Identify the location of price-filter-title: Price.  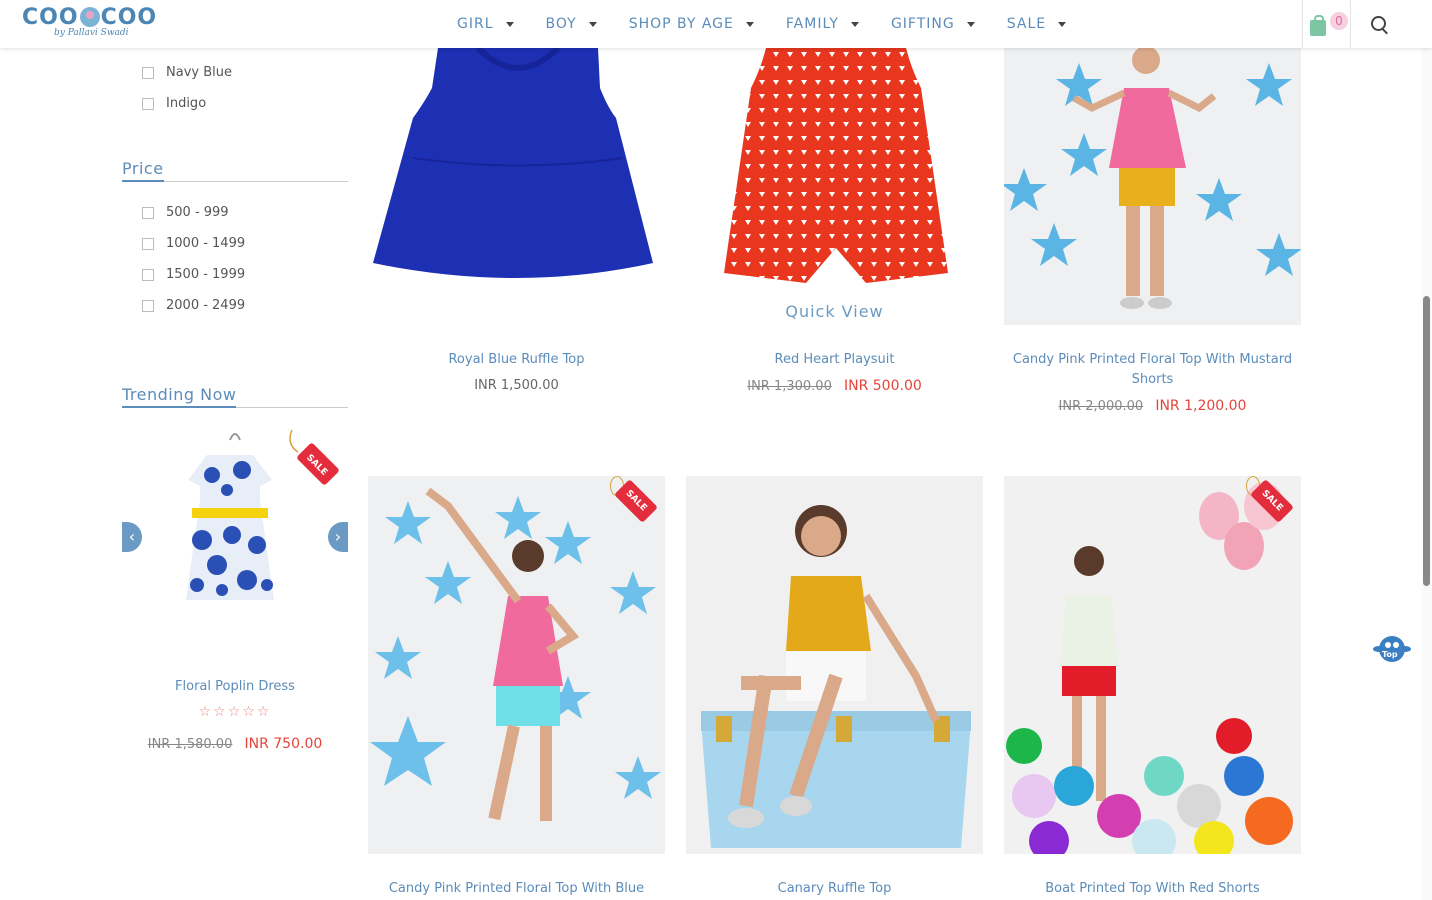
(235, 170).